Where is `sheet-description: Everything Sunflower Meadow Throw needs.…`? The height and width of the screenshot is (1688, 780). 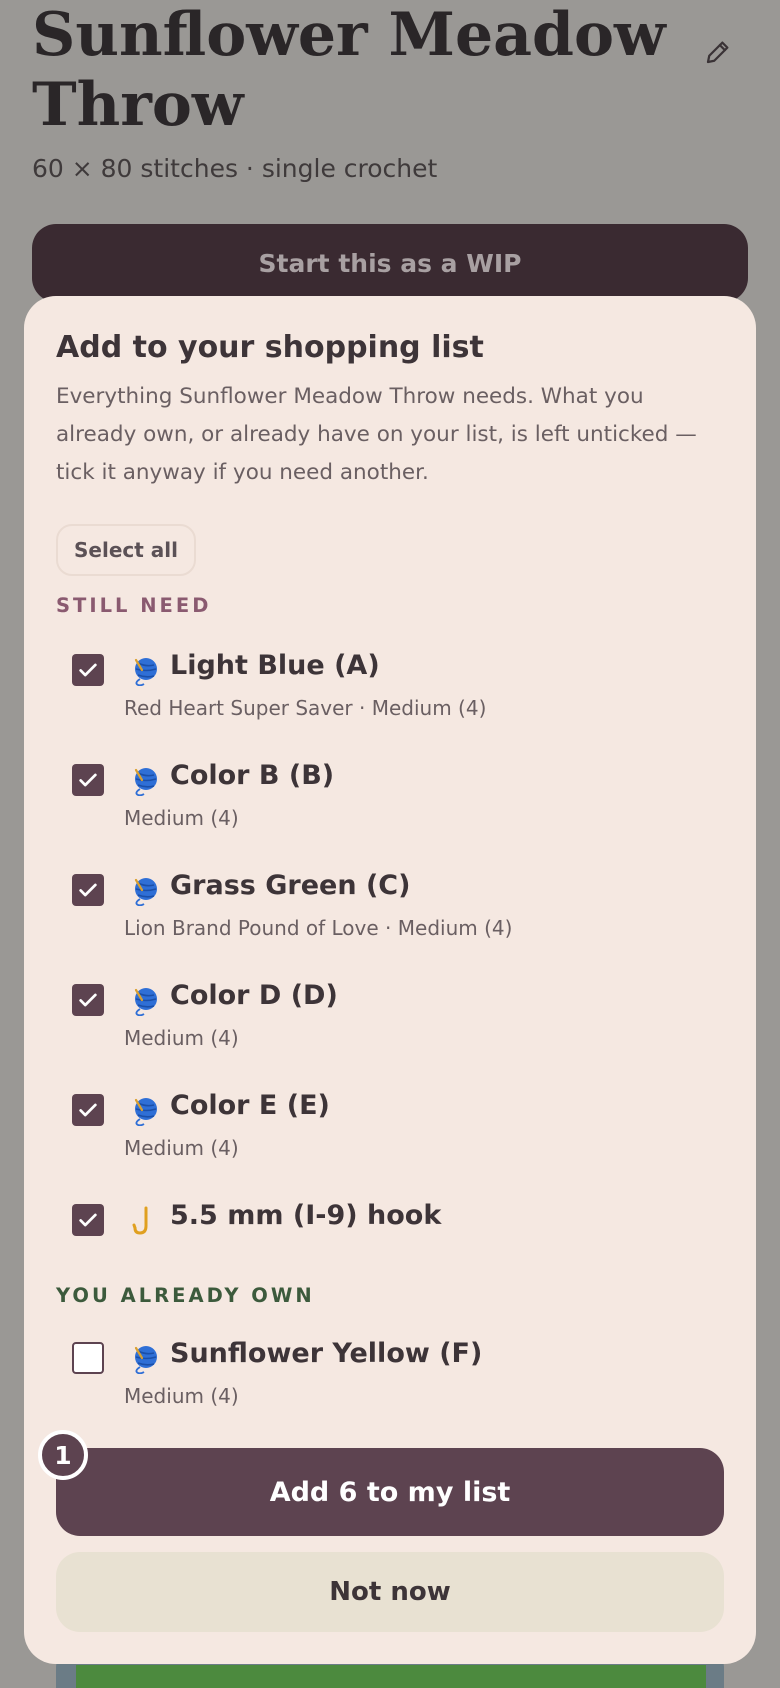 sheet-description: Everything Sunflower Meadow Throw needs.… is located at coordinates (376, 434).